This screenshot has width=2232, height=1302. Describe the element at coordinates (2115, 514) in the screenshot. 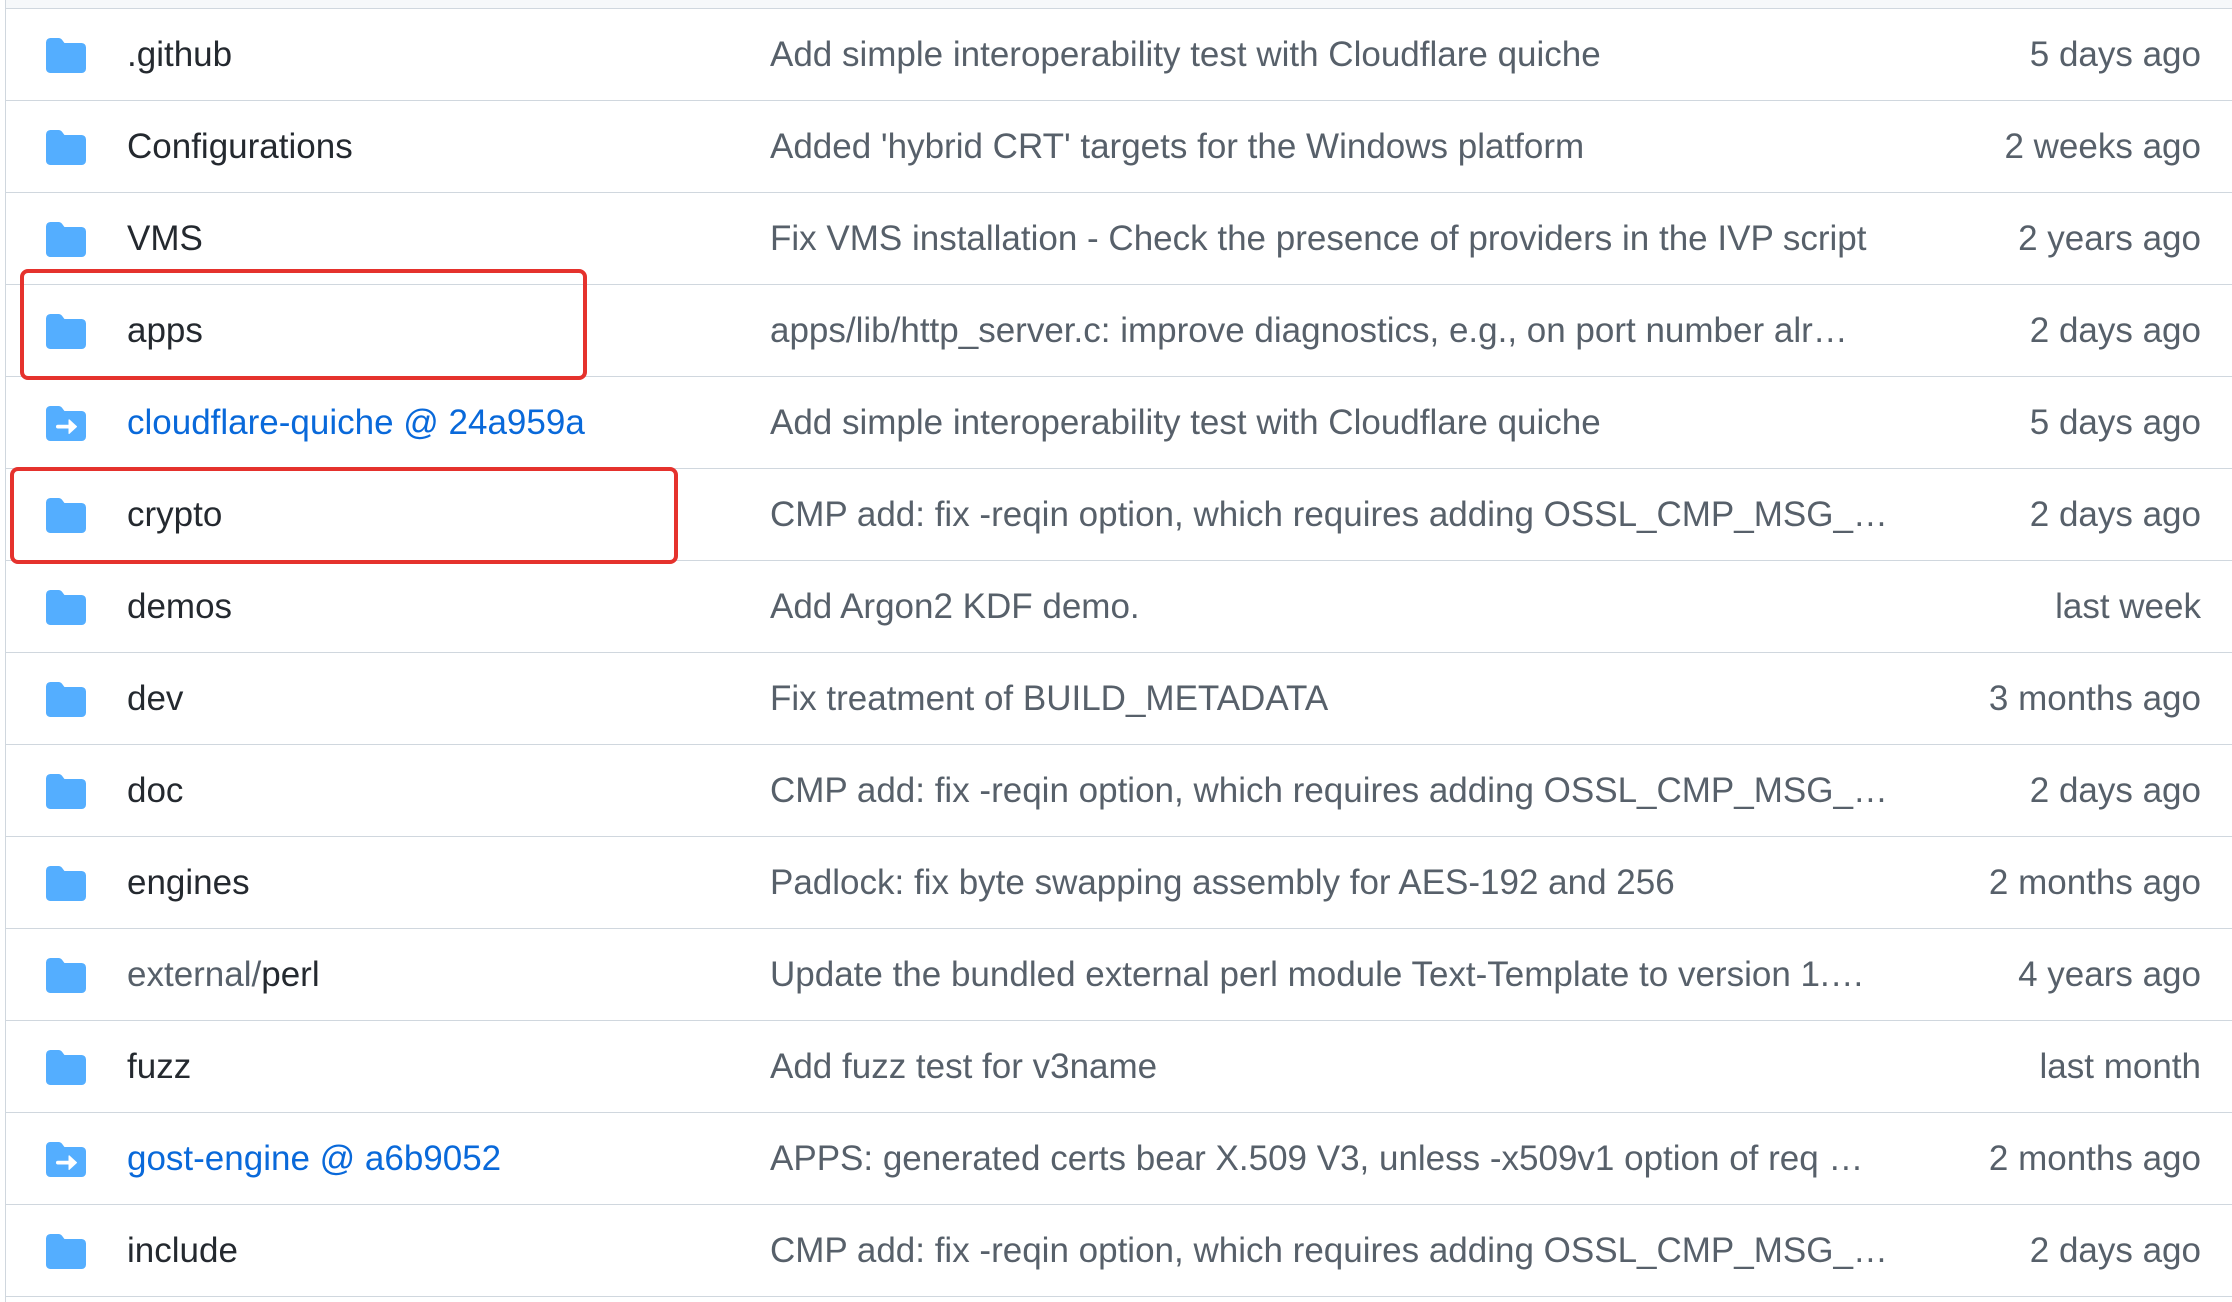

I see `commit-age-crypto: 2 days ago` at that location.